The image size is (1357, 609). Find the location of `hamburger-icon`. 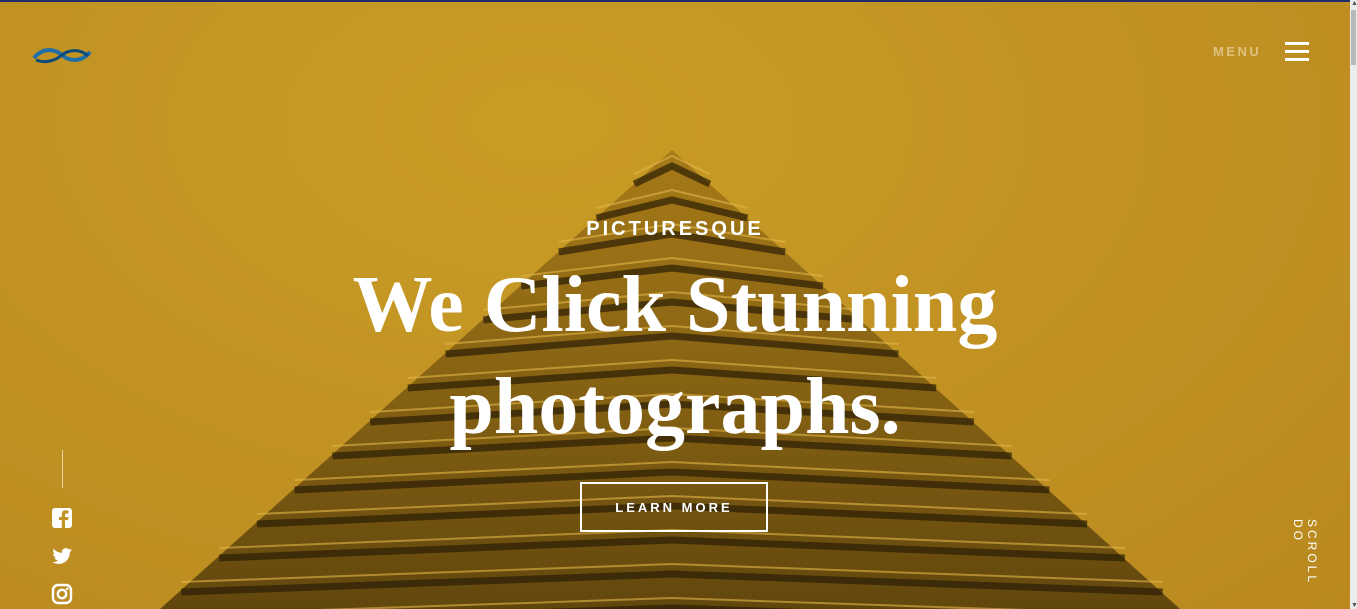

hamburger-icon is located at coordinates (1297, 51).